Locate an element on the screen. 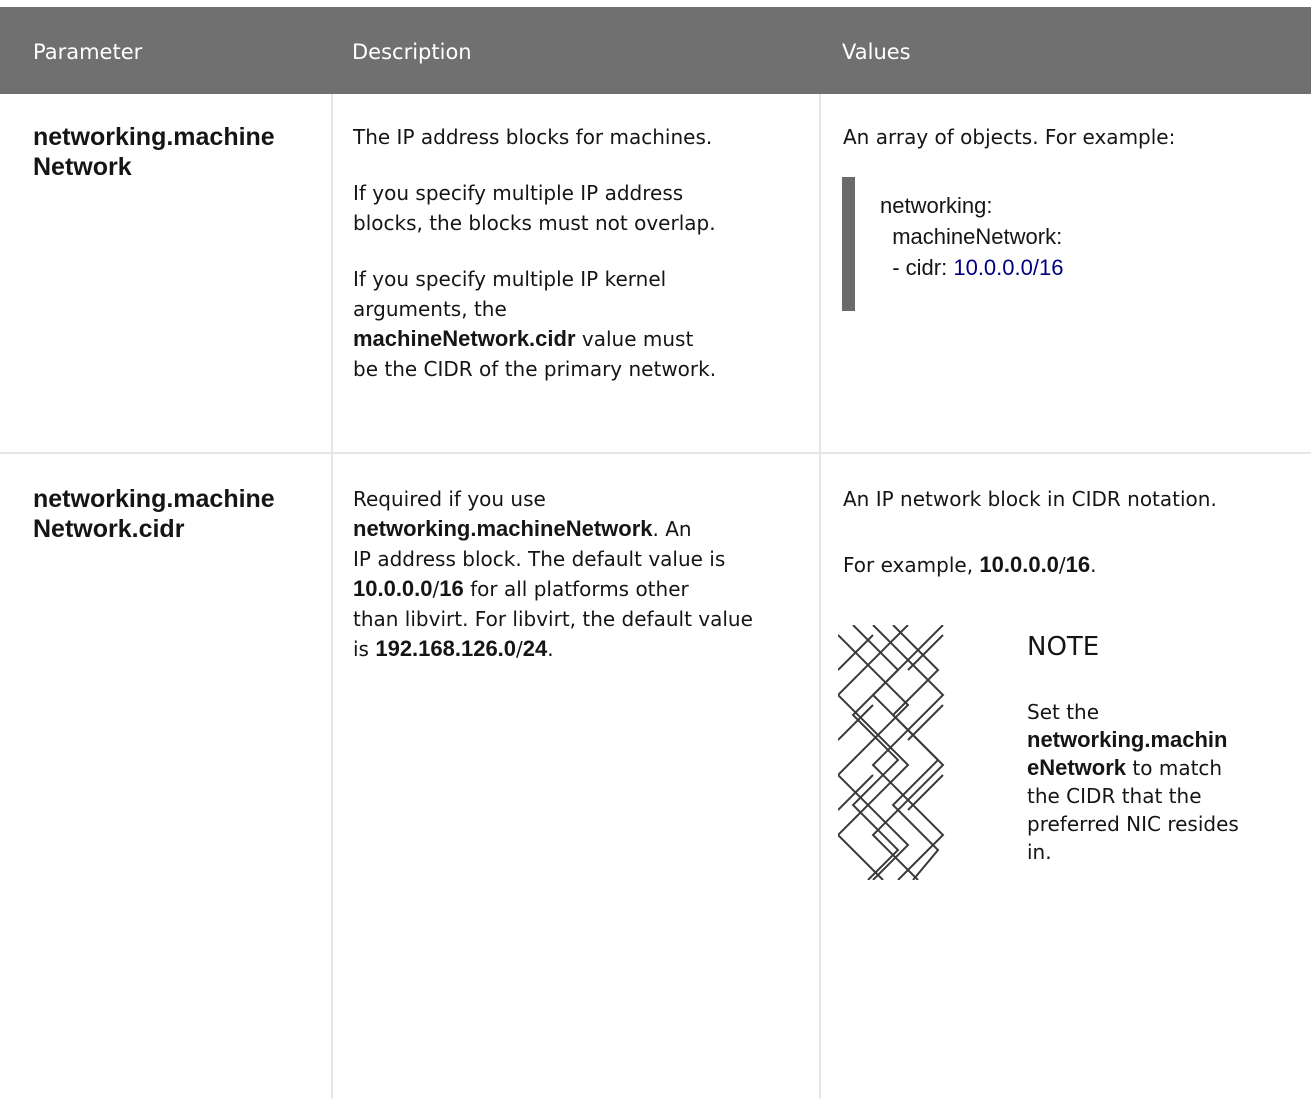 The height and width of the screenshot is (1099, 1311). note-bold: networking.machin is located at coordinates (1127, 739).